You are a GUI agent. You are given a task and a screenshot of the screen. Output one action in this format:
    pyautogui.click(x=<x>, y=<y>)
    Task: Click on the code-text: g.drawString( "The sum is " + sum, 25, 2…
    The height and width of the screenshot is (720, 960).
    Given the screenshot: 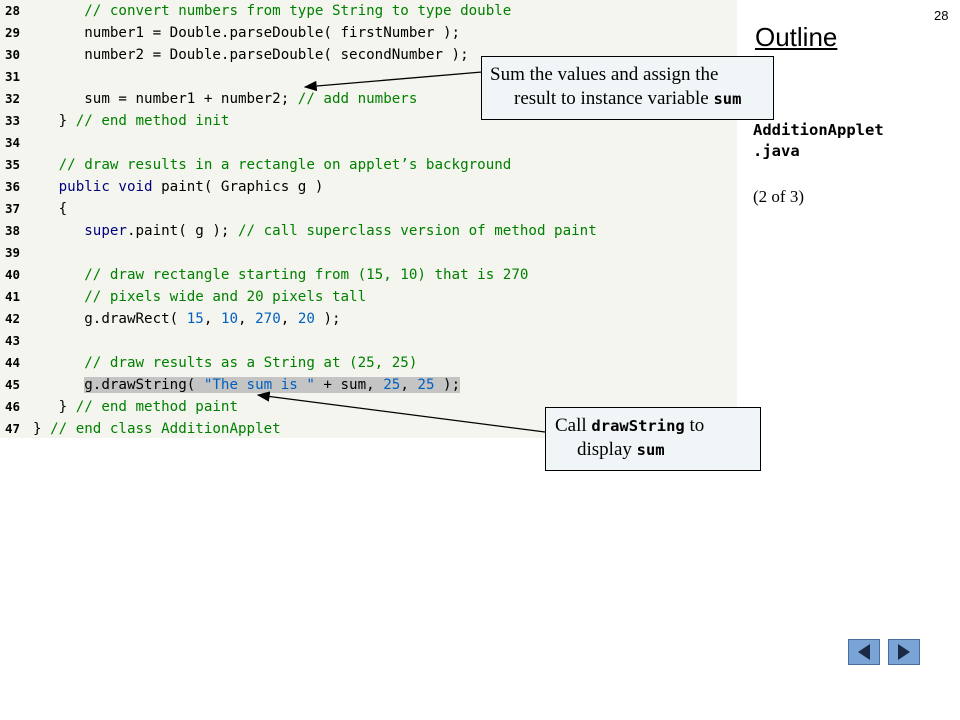 What is the action you would take?
    pyautogui.click(x=247, y=385)
    